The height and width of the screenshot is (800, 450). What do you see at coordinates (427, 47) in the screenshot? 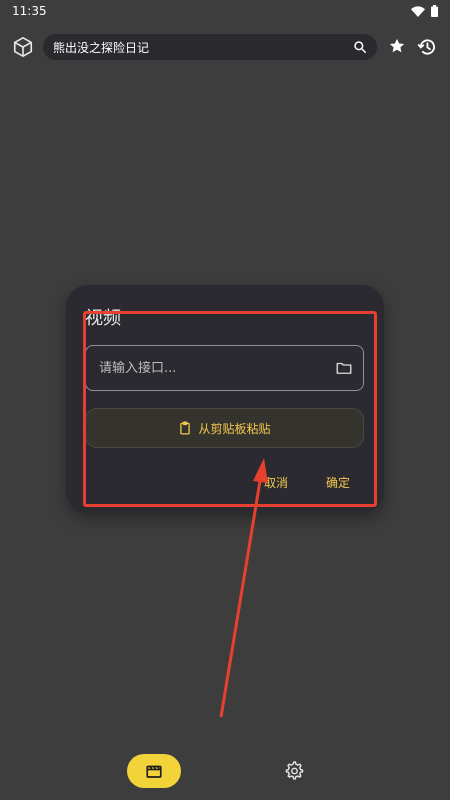
I see `history-icon` at bounding box center [427, 47].